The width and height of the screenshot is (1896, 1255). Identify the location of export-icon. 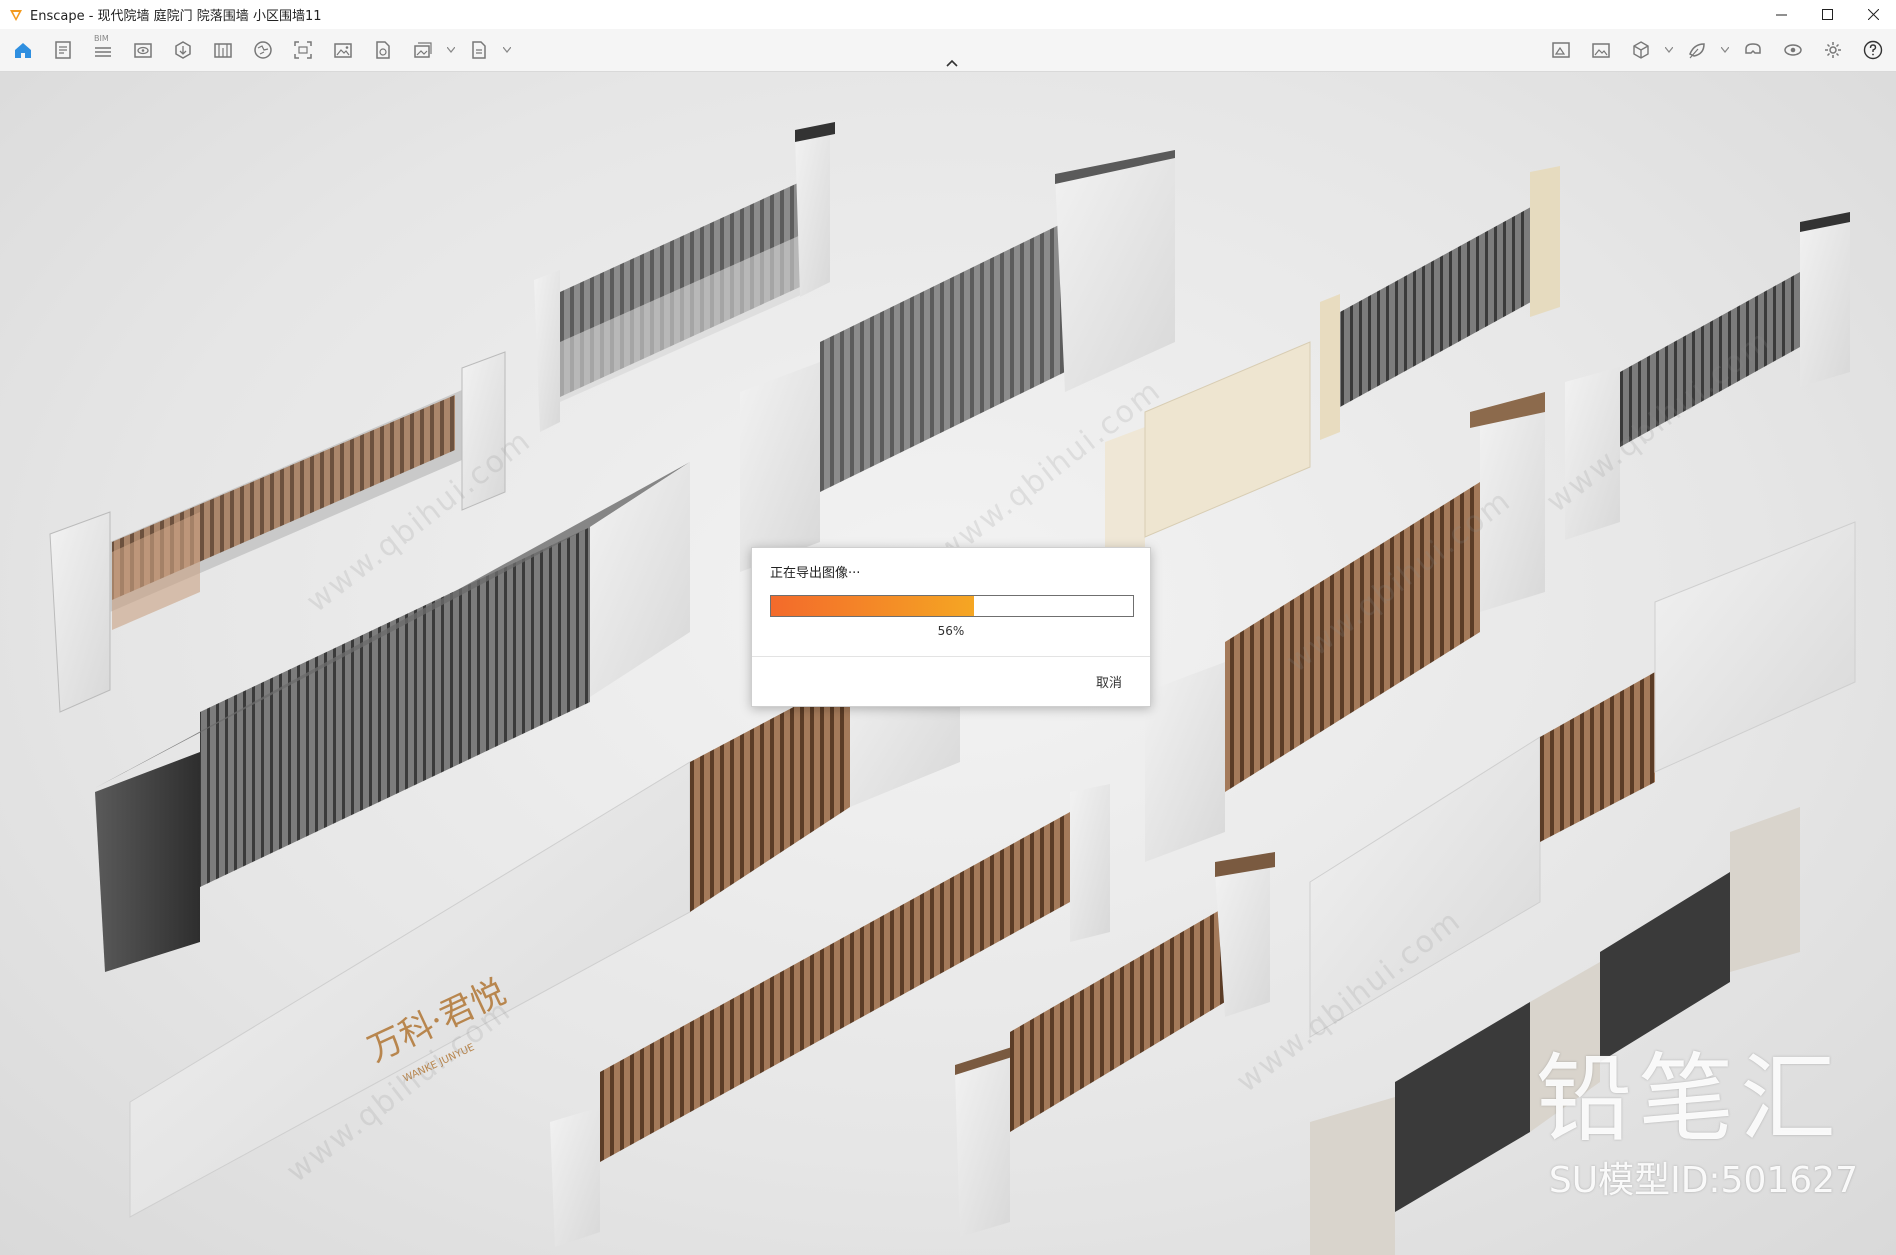
(383, 50).